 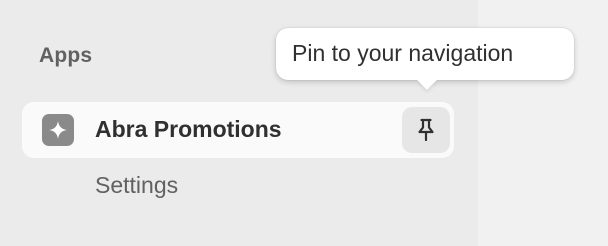 I want to click on pin-button, so click(x=426, y=130).